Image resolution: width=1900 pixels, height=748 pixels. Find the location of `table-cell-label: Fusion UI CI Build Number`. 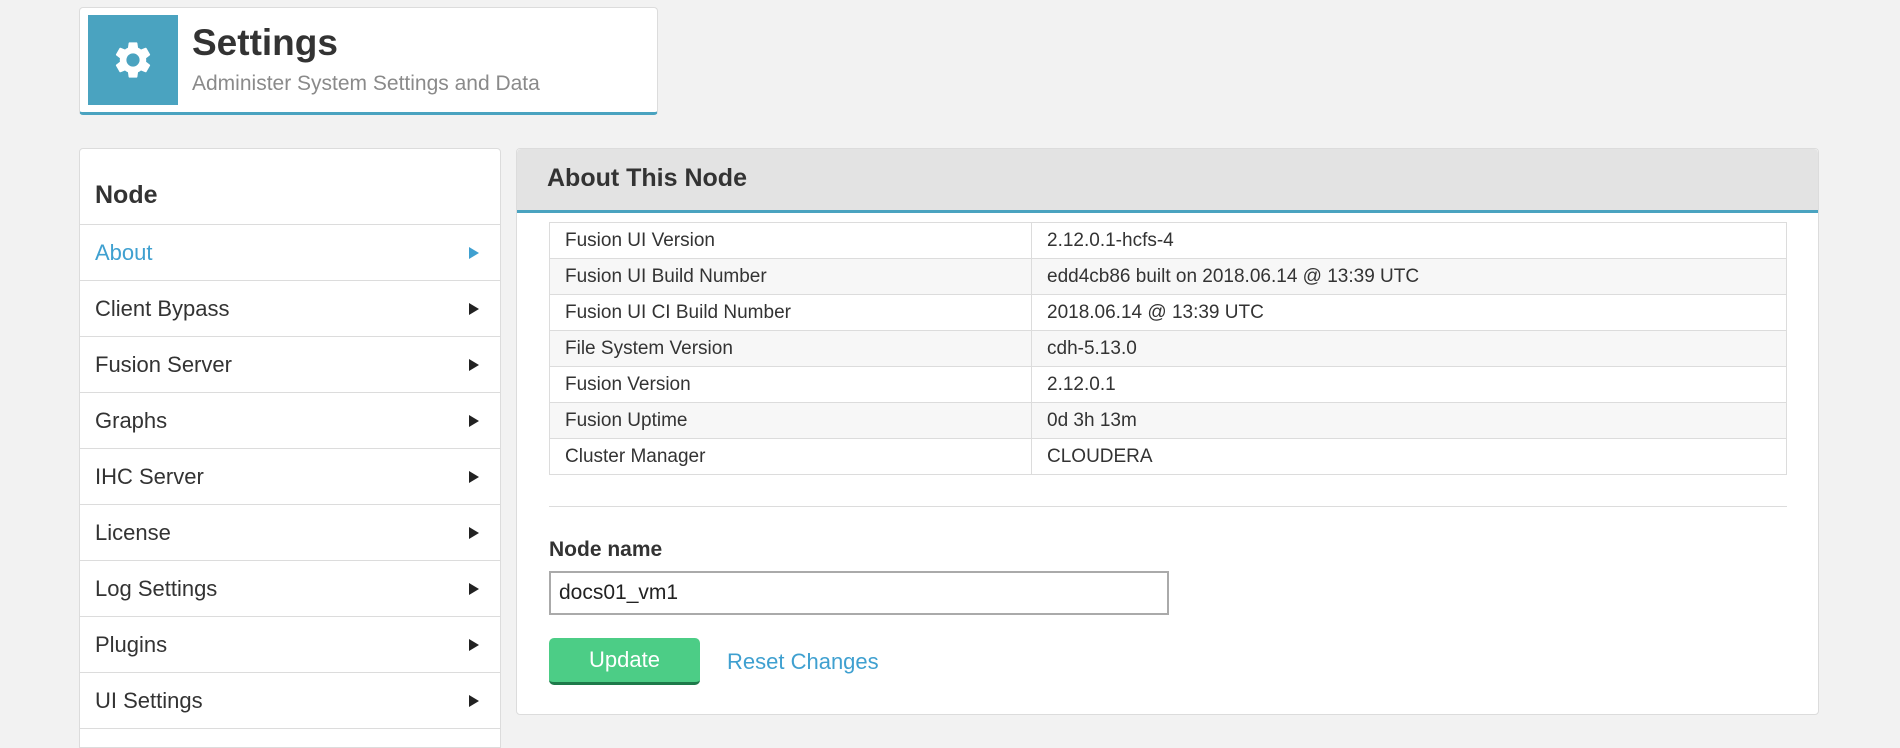

table-cell-label: Fusion UI CI Build Number is located at coordinates (790, 312).